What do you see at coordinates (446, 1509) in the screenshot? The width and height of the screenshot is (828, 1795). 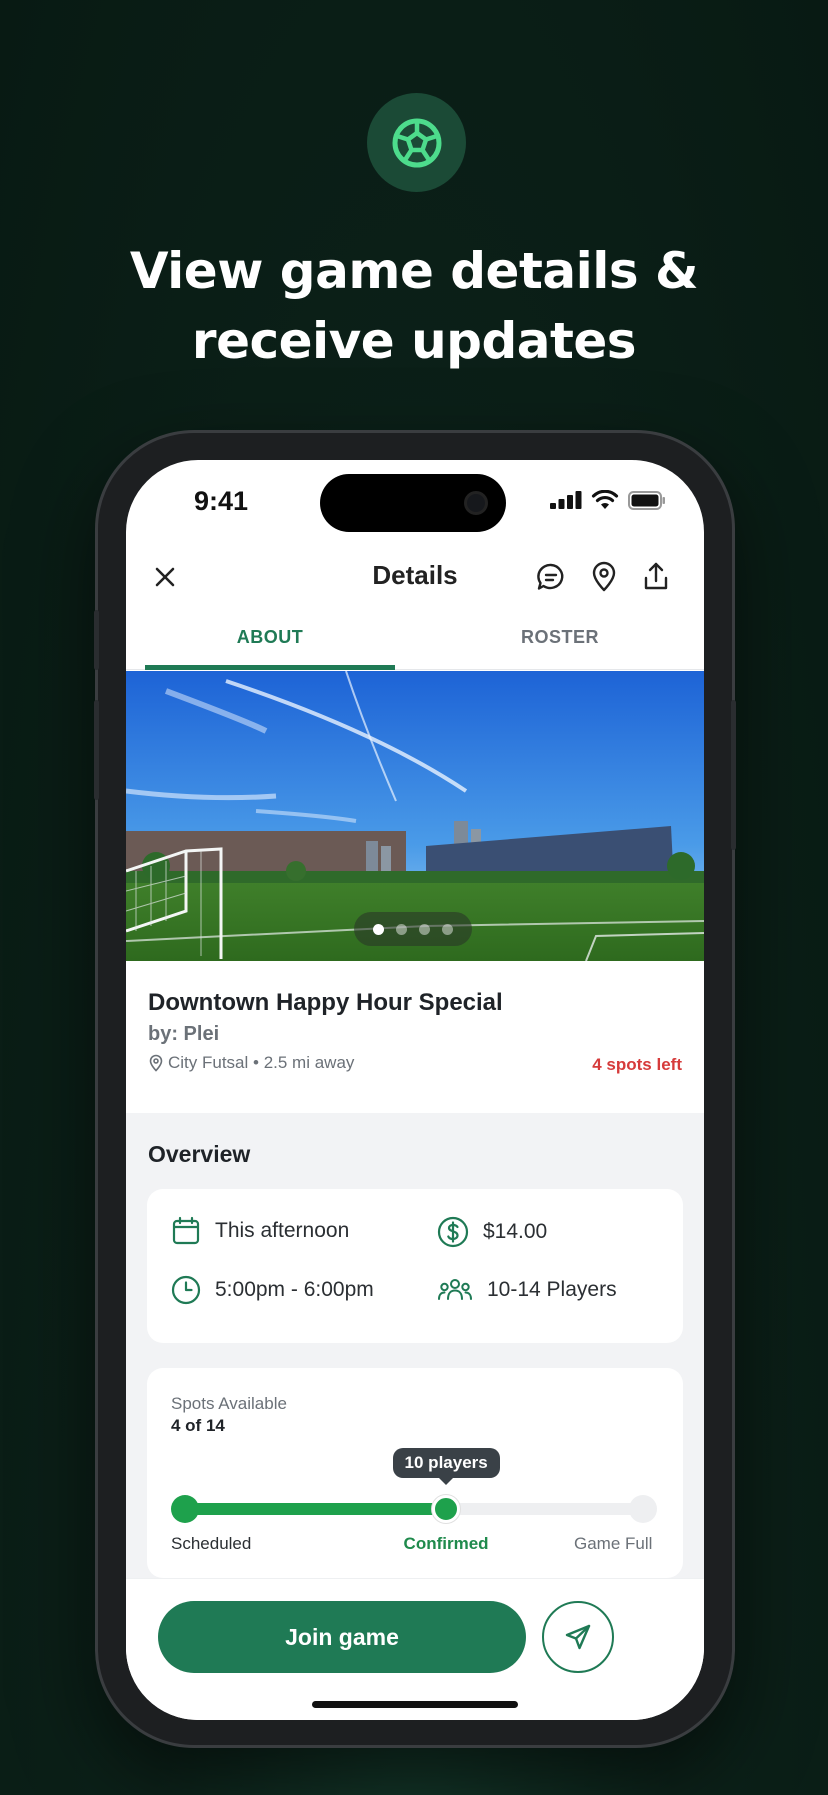 I see `progress-current-marker` at bounding box center [446, 1509].